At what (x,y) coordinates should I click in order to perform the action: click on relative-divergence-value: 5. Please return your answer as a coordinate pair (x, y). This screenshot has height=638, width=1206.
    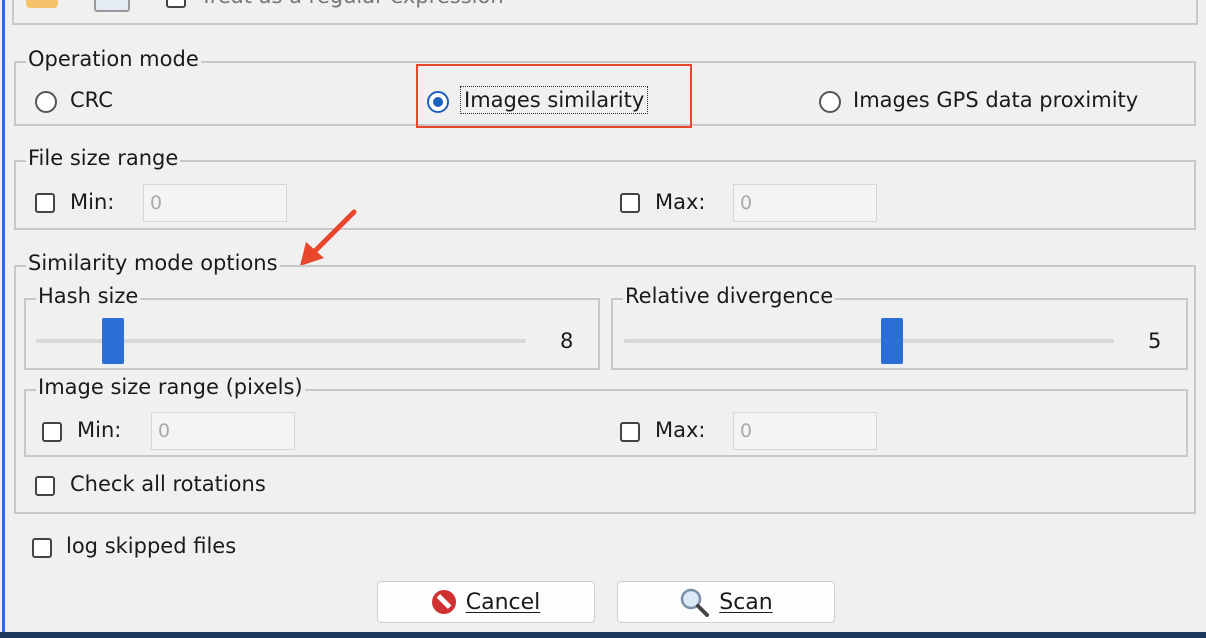
    Looking at the image, I should click on (1155, 341).